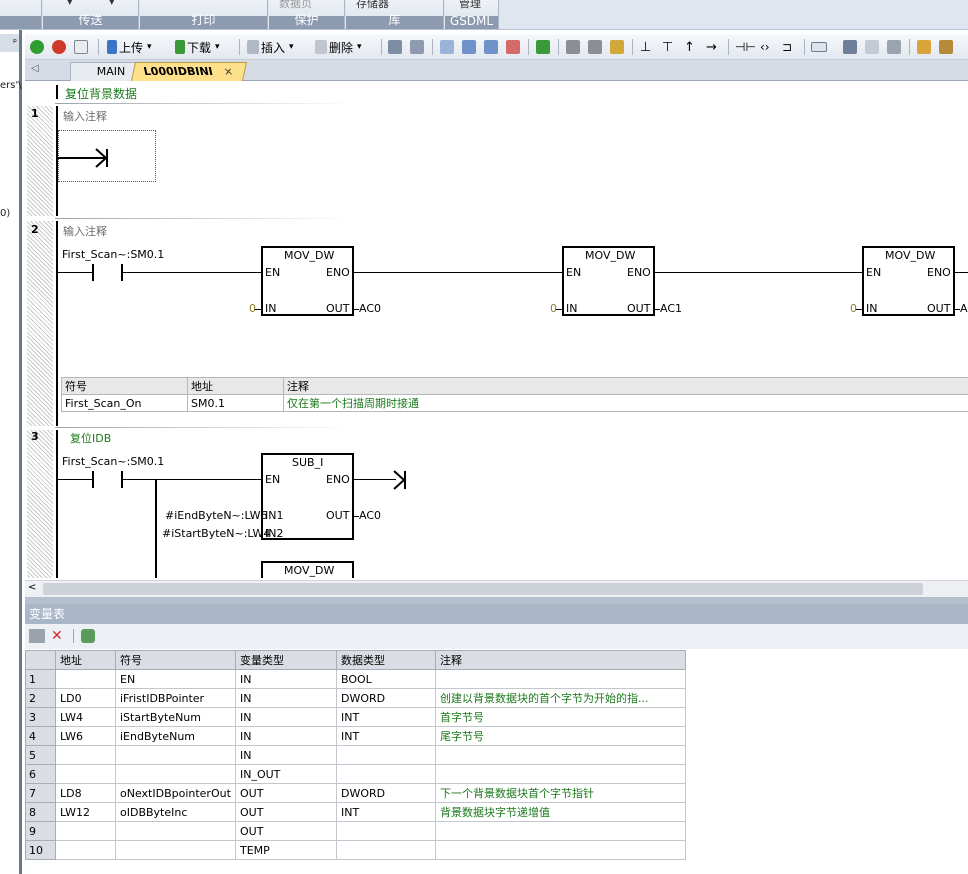 This screenshot has height=874, width=968. Describe the element at coordinates (85, 231) in the screenshot. I see `network-comment: 输入注释` at that location.